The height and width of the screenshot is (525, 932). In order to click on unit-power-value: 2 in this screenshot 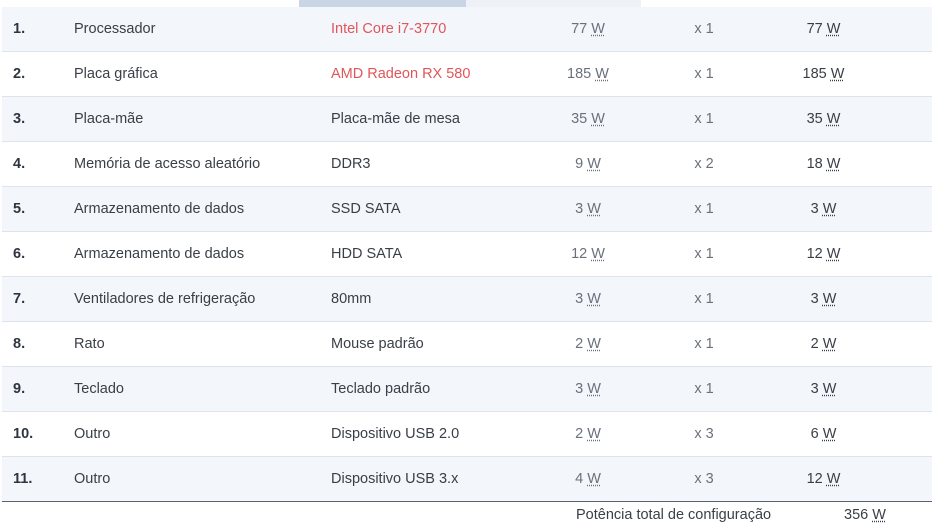, I will do `click(579, 434)`.